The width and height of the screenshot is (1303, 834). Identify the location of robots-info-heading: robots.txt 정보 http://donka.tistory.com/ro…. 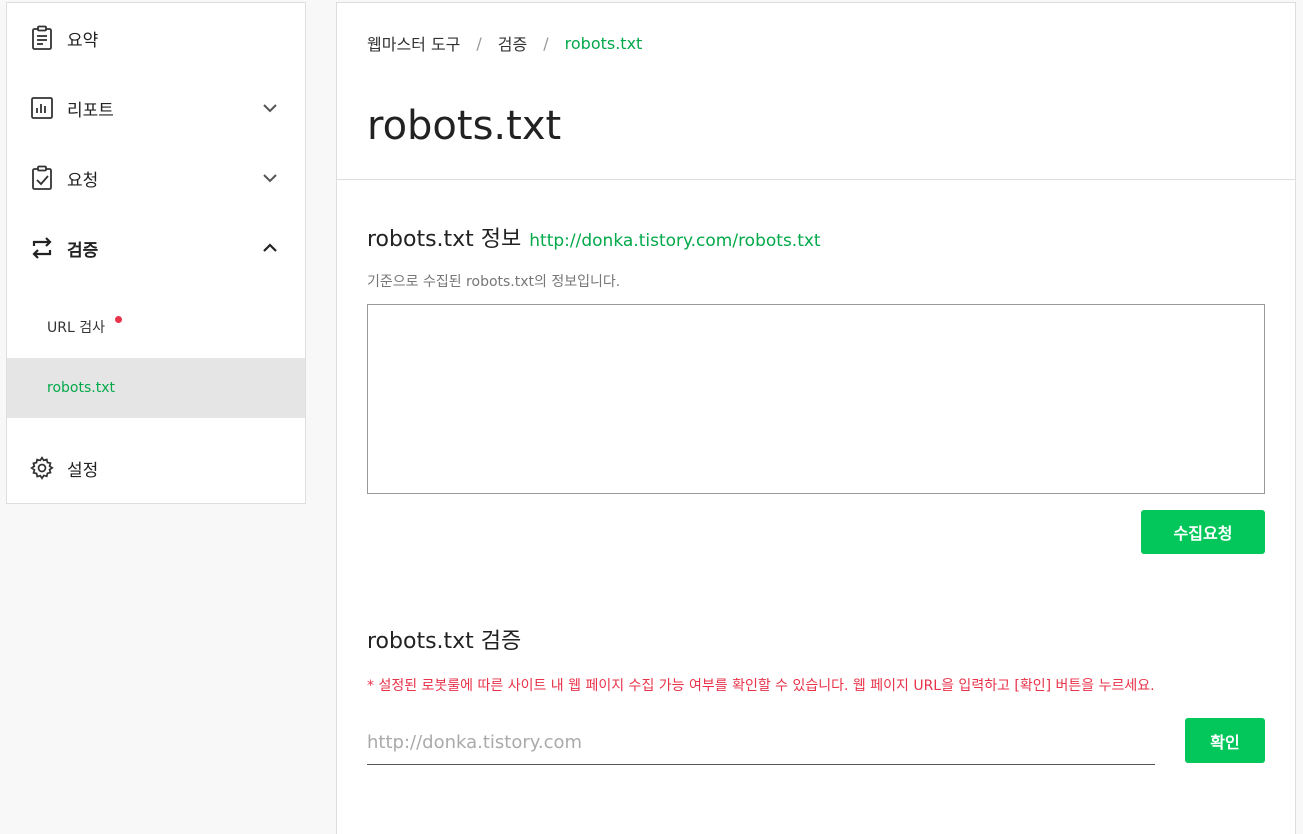
(594, 237).